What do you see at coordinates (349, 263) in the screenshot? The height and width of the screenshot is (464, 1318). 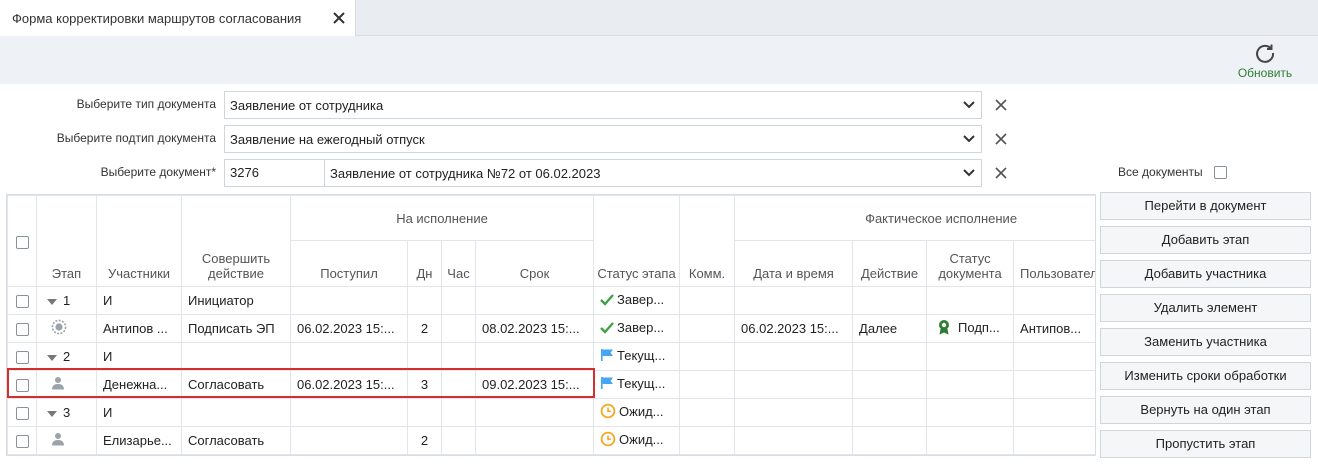 I see `col-received: Поступил` at bounding box center [349, 263].